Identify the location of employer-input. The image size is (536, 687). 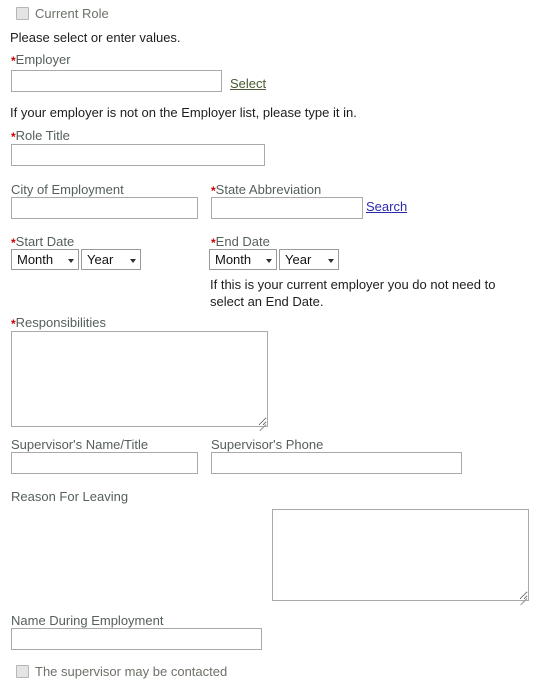
(116, 81).